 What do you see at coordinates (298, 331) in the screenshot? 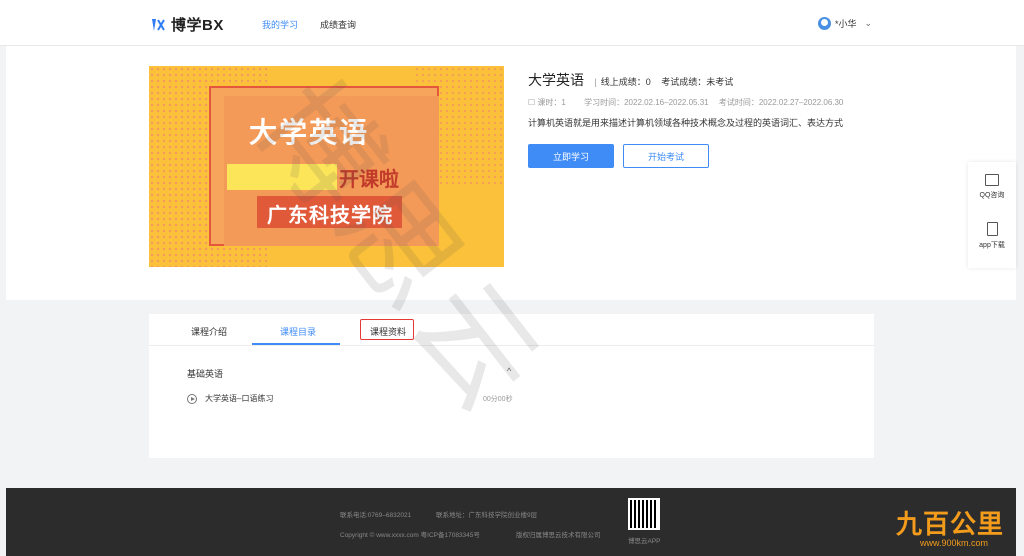
I see `tab-course-catalog: 课程目录` at bounding box center [298, 331].